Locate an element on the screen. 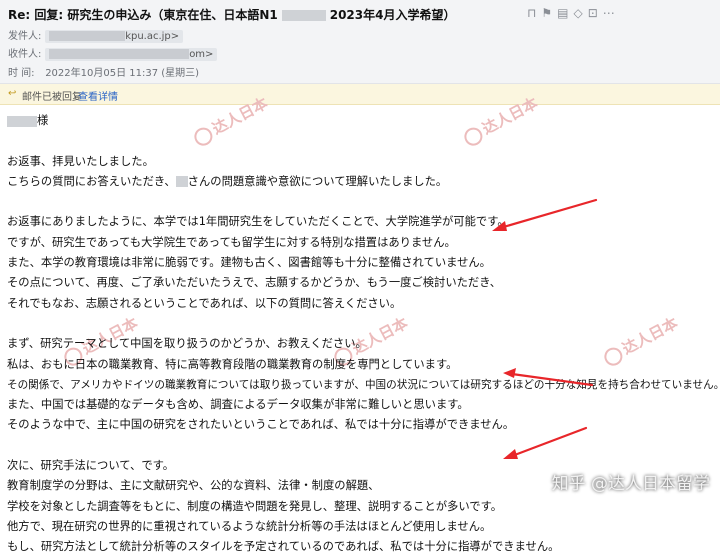 This screenshot has width=720, height=558. arrow-group is located at coordinates (545, 328).